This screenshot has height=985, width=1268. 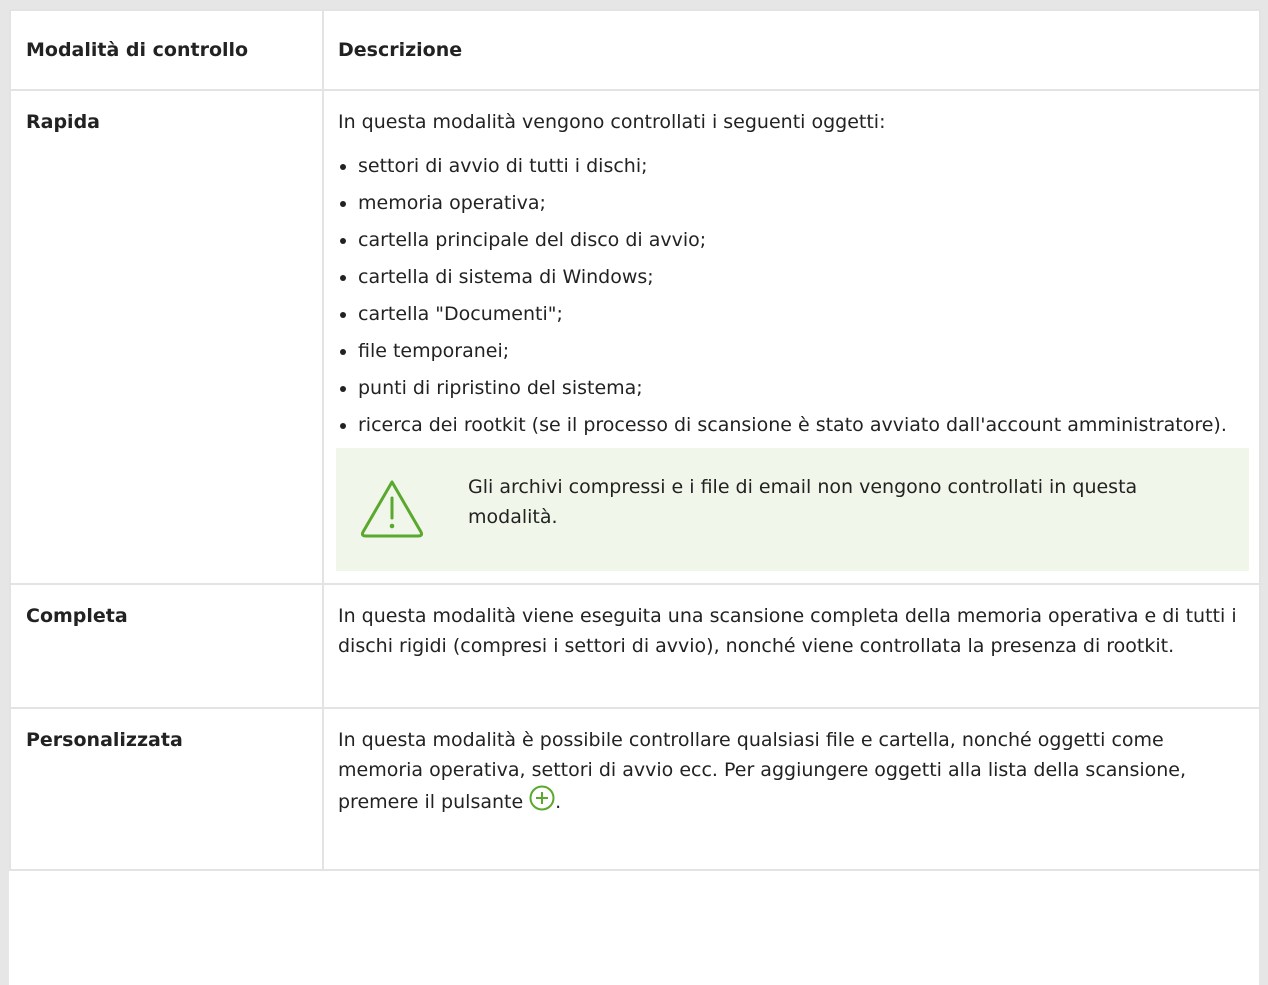 I want to click on add-icon, so click(x=542, y=798).